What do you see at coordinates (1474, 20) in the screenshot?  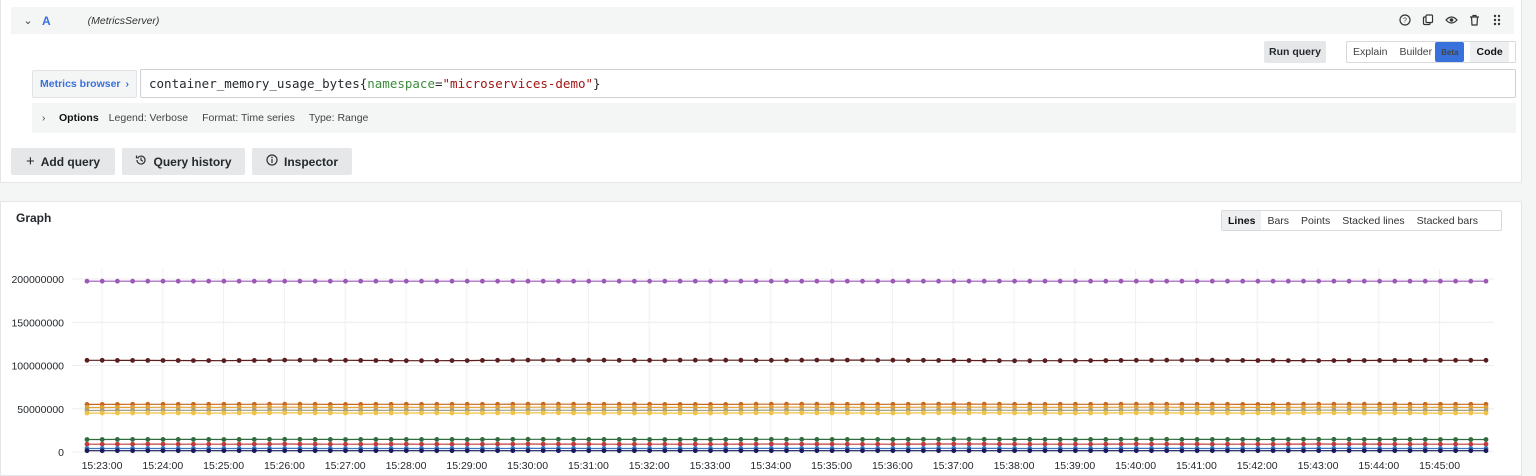 I see `trash-icon` at bounding box center [1474, 20].